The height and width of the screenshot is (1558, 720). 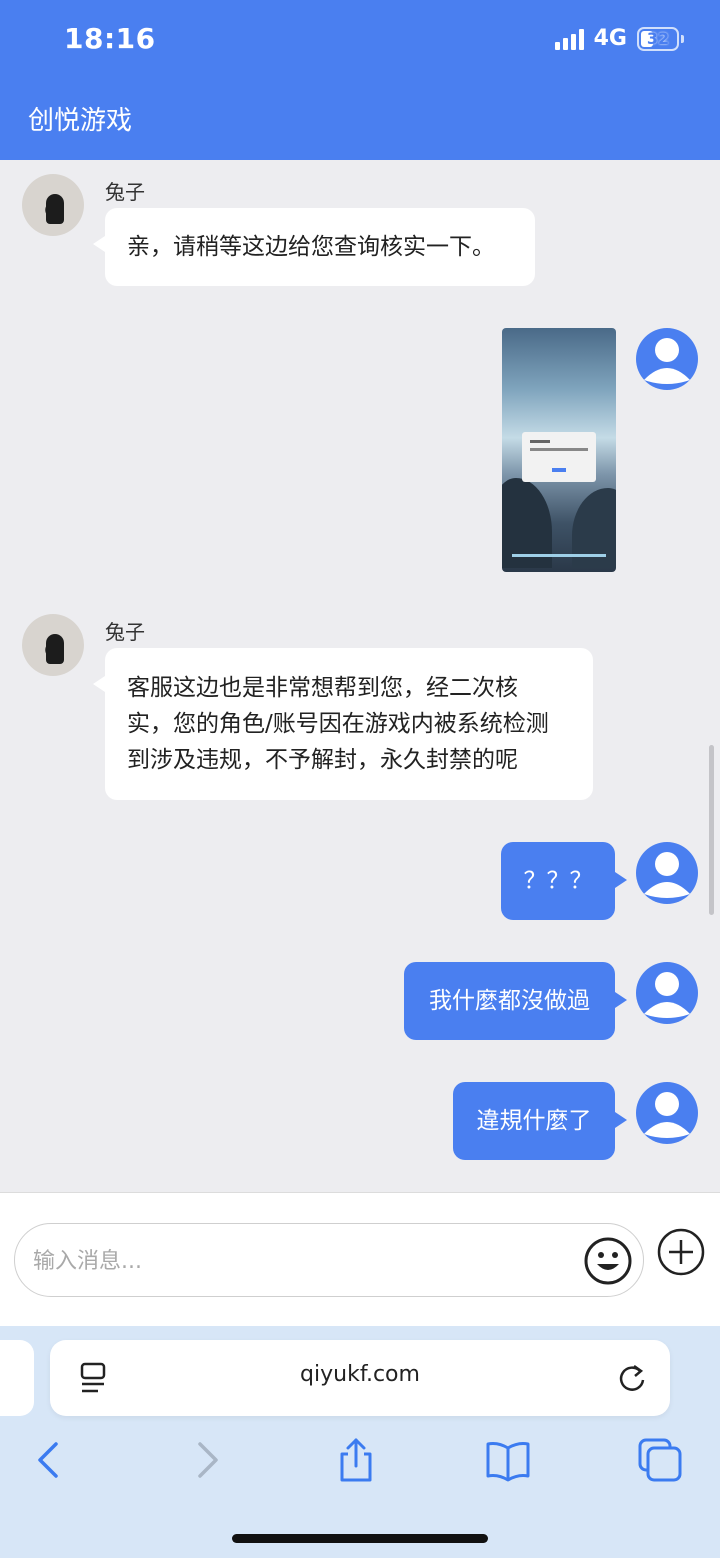 What do you see at coordinates (534, 1121) in the screenshot?
I see `message-text: 違規什麼了` at bounding box center [534, 1121].